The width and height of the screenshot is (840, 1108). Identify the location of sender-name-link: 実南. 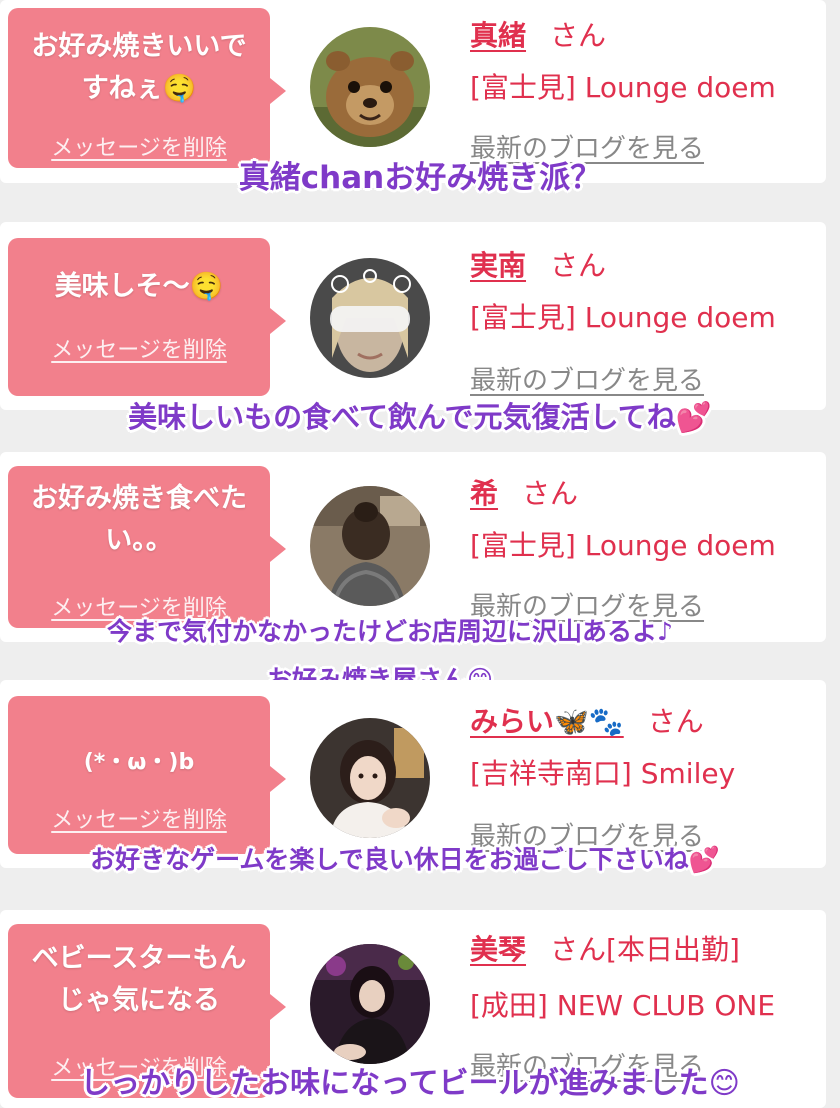
(498, 265).